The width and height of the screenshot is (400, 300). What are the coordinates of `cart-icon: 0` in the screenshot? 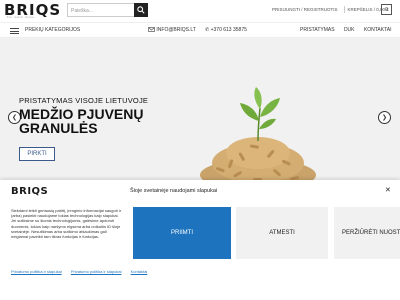 It's located at (386, 9).